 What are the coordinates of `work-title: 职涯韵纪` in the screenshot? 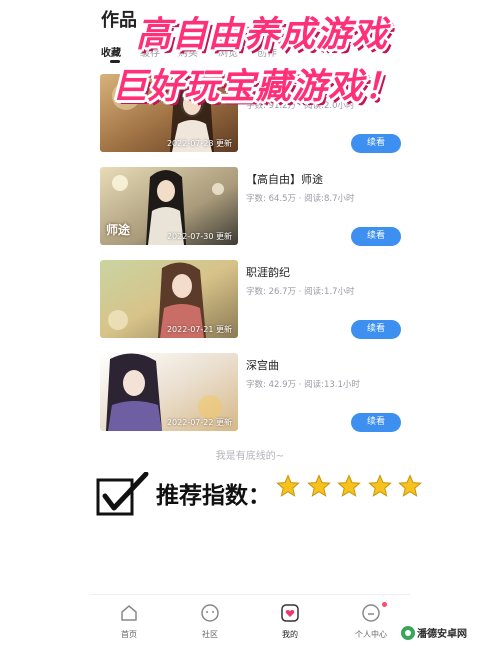 It's located at (268, 272).